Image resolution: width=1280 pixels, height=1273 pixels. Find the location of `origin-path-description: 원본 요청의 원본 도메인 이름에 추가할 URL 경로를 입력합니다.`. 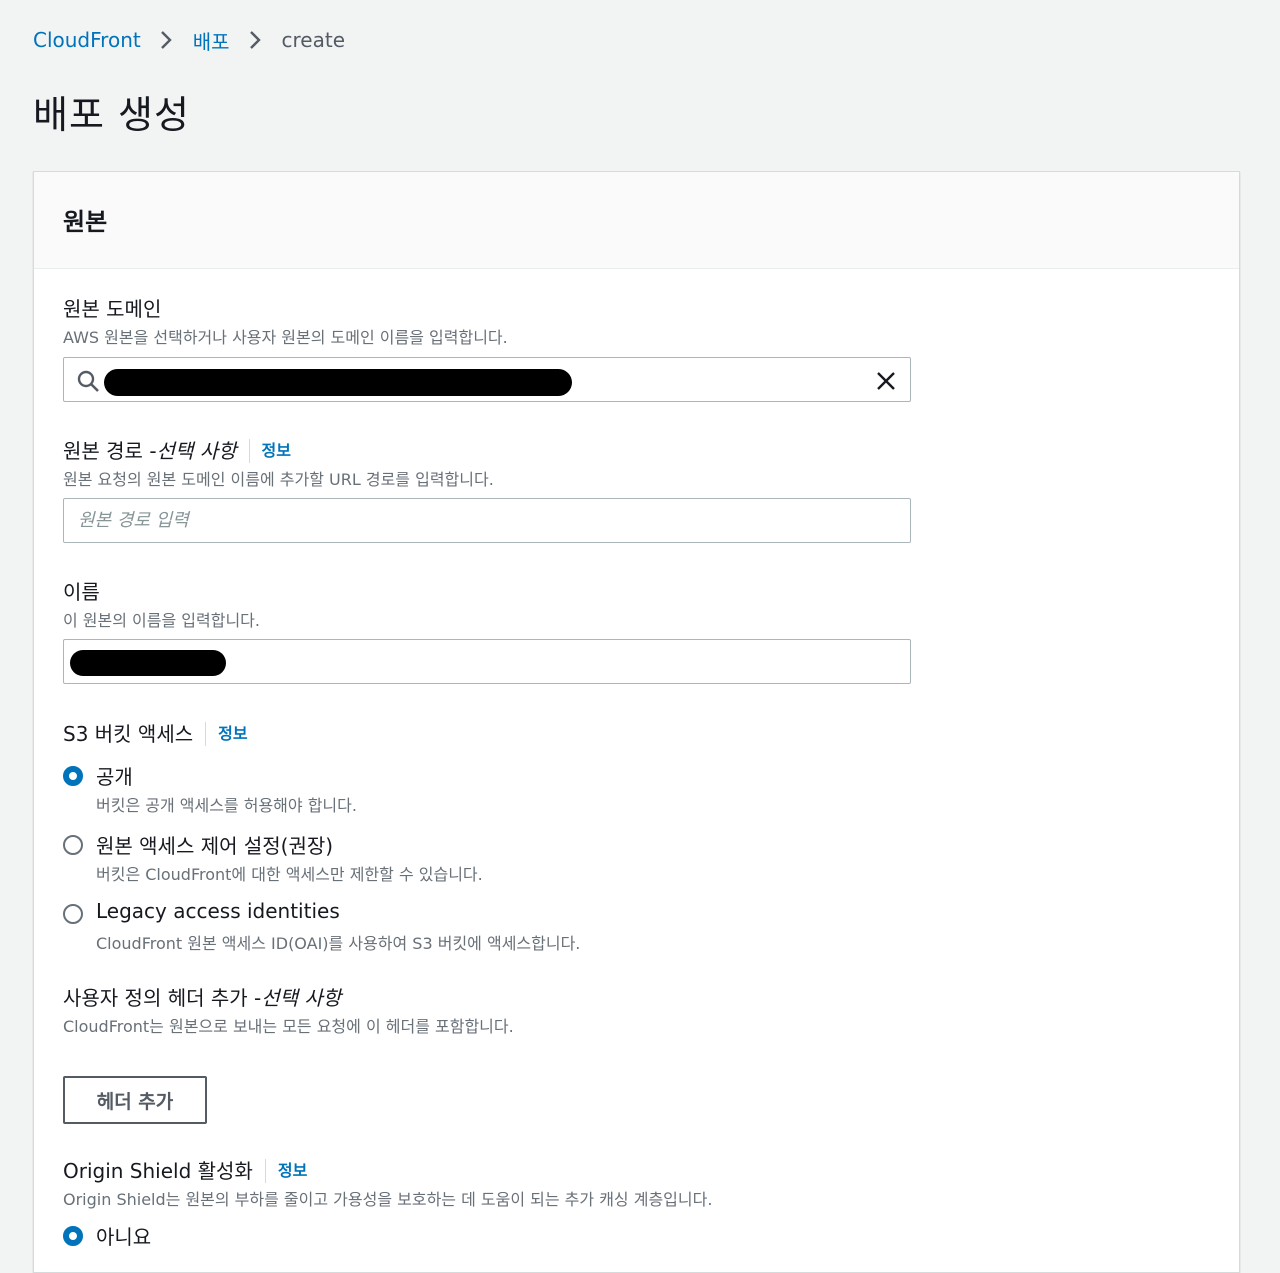

origin-path-description: 원본 요청의 원본 도메인 이름에 추가할 URL 경로를 입력합니다. is located at coordinates (278, 479).